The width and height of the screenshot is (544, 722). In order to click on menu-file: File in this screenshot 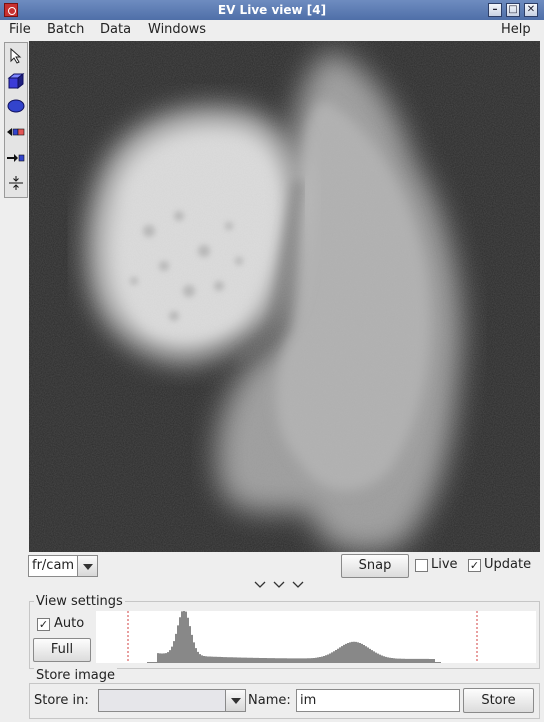, I will do `click(20, 29)`.